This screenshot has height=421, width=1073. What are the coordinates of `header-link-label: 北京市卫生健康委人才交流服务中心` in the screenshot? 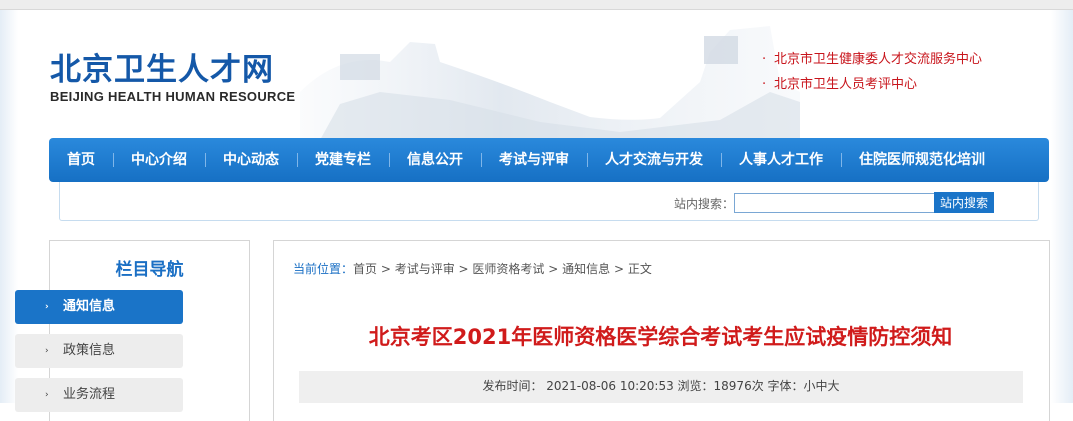 It's located at (878, 59).